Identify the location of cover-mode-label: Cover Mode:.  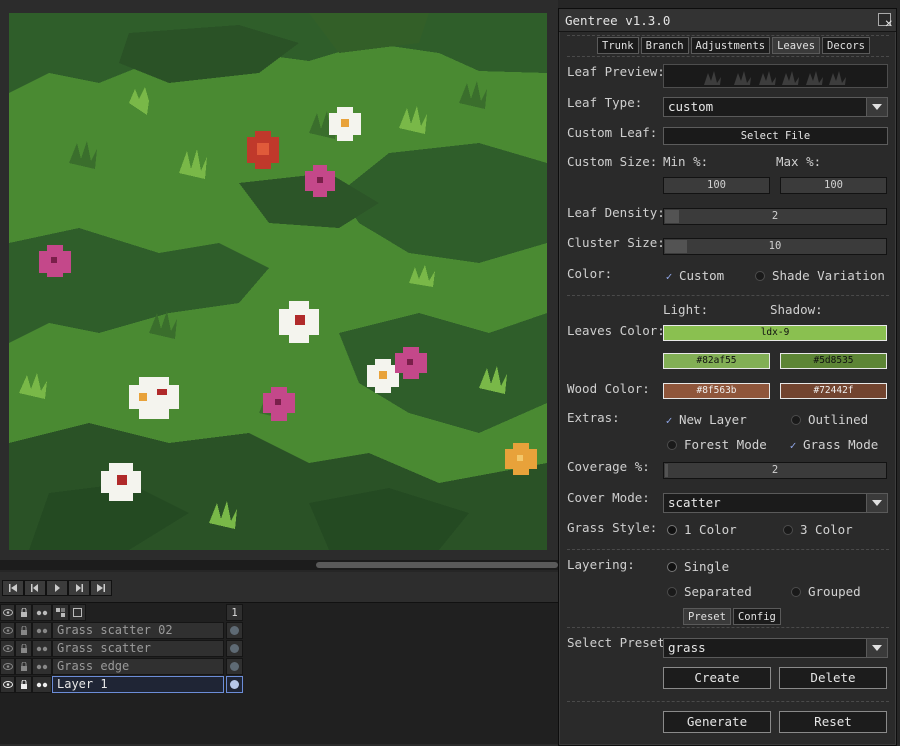
(608, 497).